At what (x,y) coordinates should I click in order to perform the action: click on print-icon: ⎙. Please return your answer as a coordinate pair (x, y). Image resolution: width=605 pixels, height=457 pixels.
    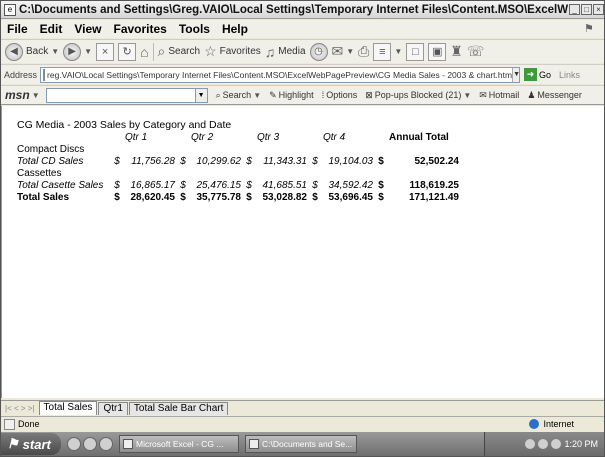
    Looking at the image, I should click on (364, 51).